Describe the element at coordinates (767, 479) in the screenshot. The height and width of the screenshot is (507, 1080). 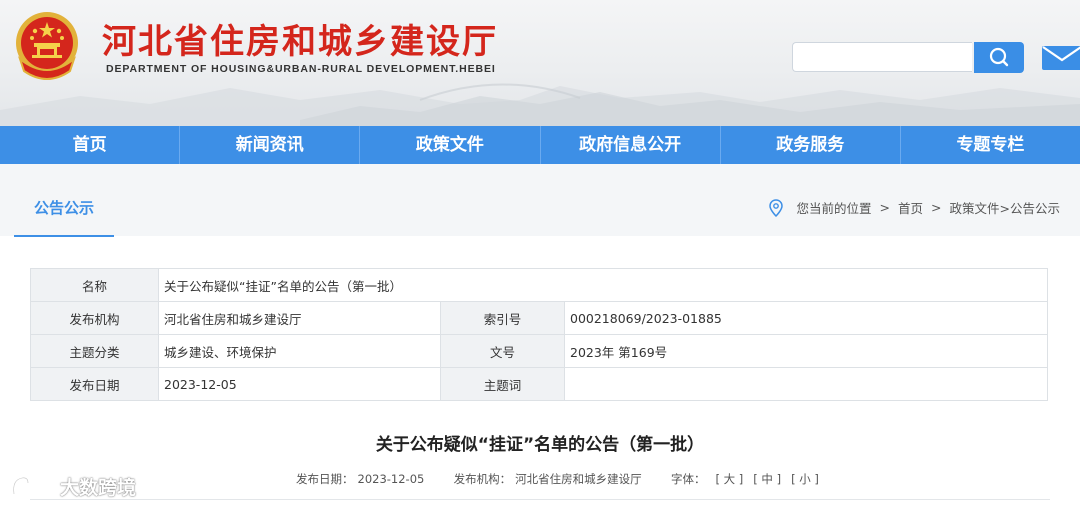
I see `font-medium-button: [ 中 ]` at that location.